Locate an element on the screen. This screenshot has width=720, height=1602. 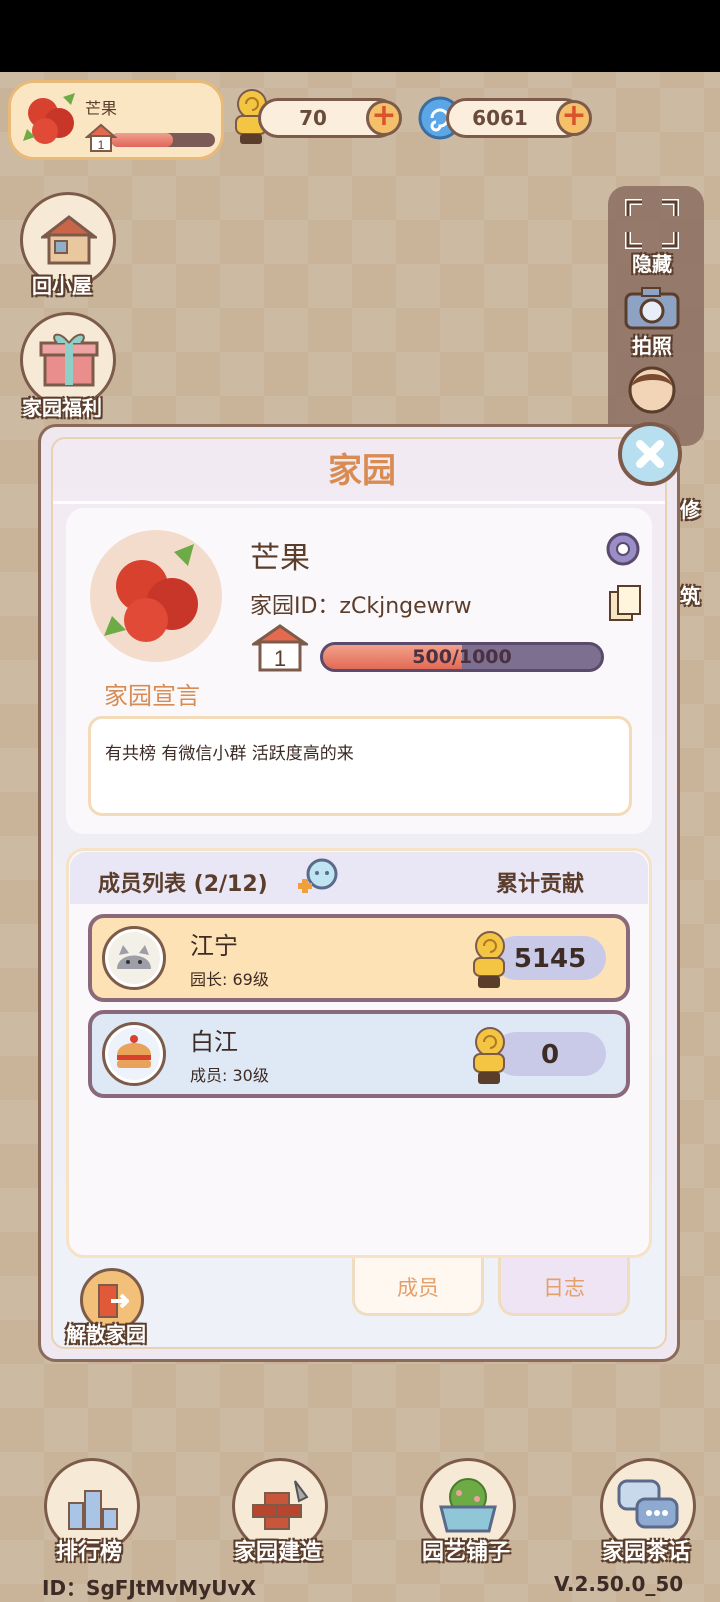
bricks-icon is located at coordinates (280, 1505).